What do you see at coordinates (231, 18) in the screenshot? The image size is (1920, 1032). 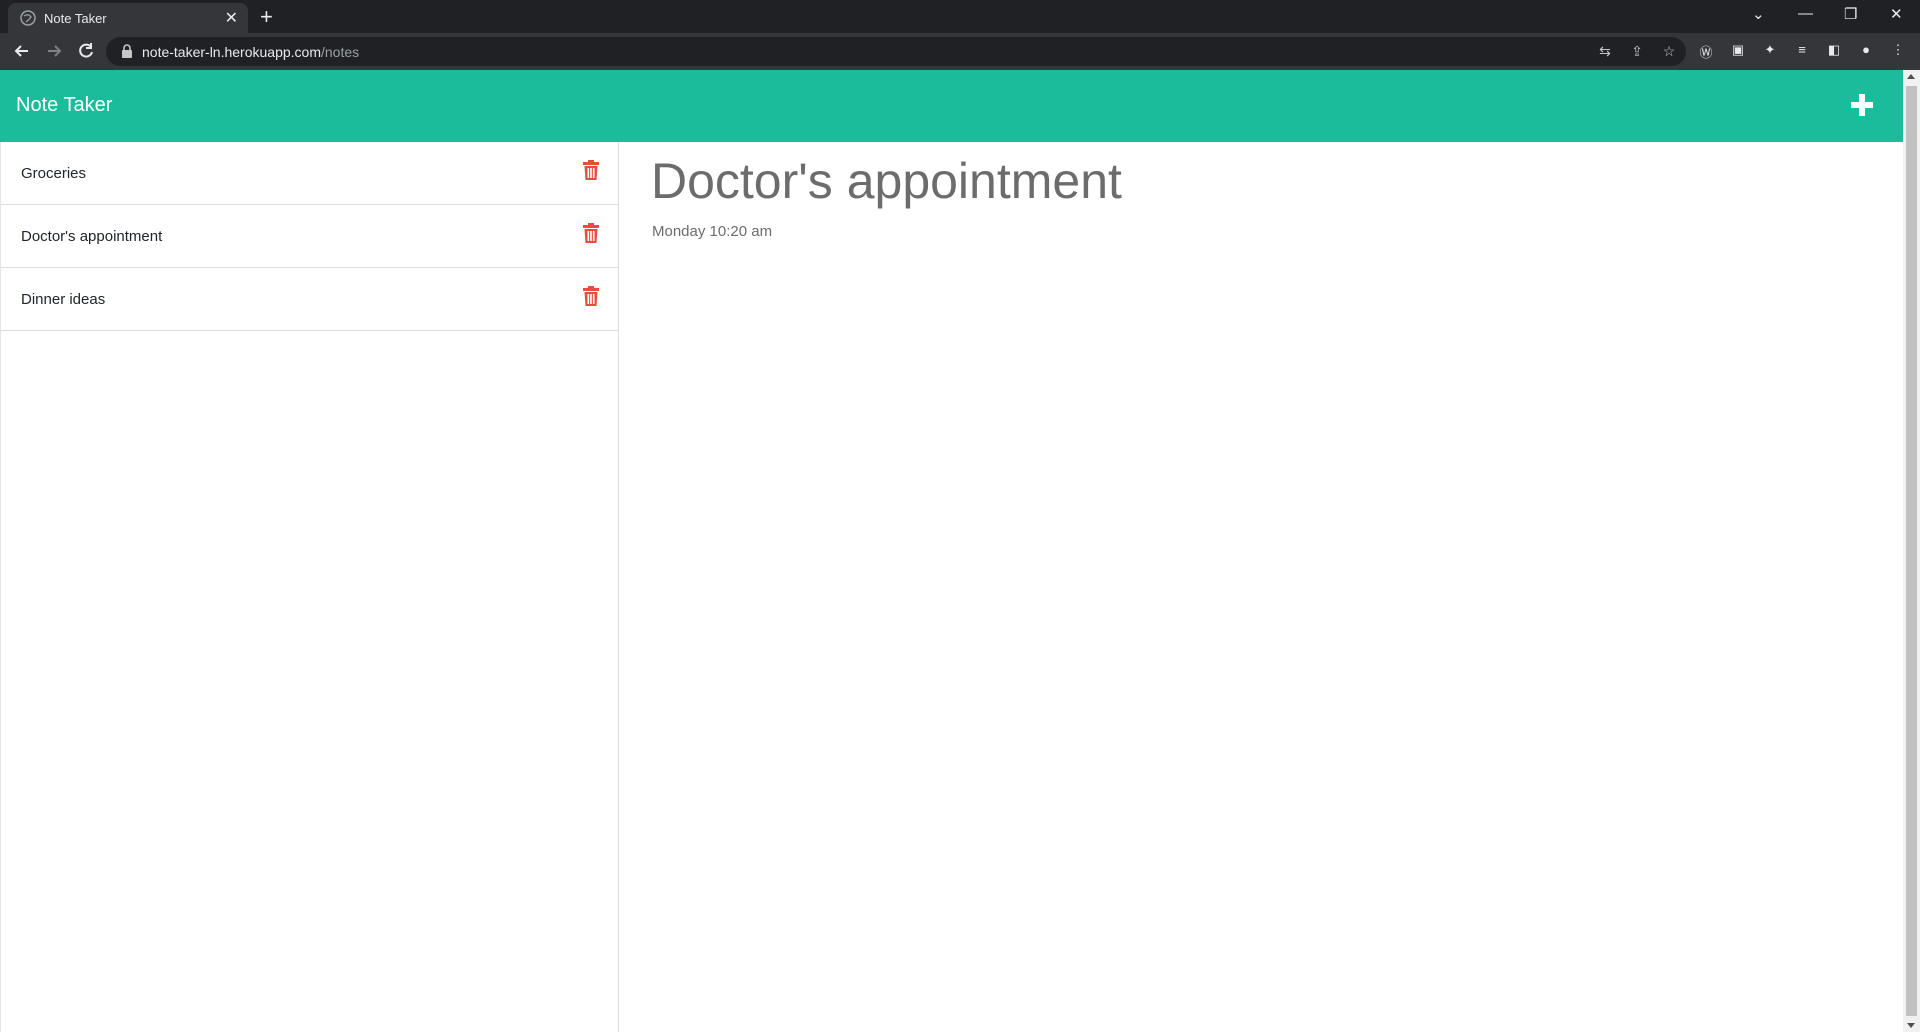 I see `close-tab-icon: ✕` at bounding box center [231, 18].